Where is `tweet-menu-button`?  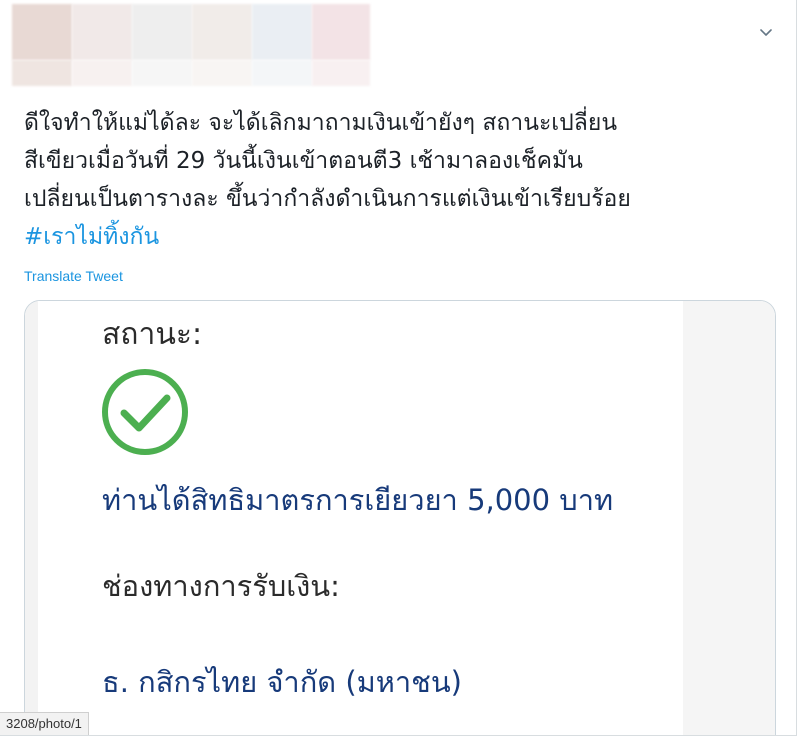
tweet-menu-button is located at coordinates (766, 32).